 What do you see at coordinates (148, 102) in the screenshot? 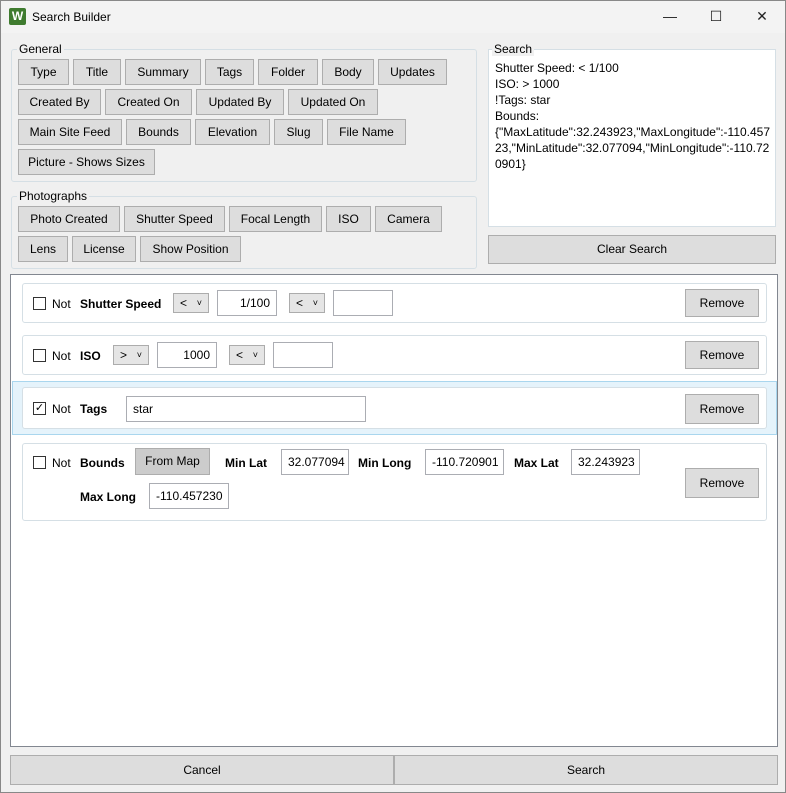
I see `general-created-on-button: Created On` at bounding box center [148, 102].